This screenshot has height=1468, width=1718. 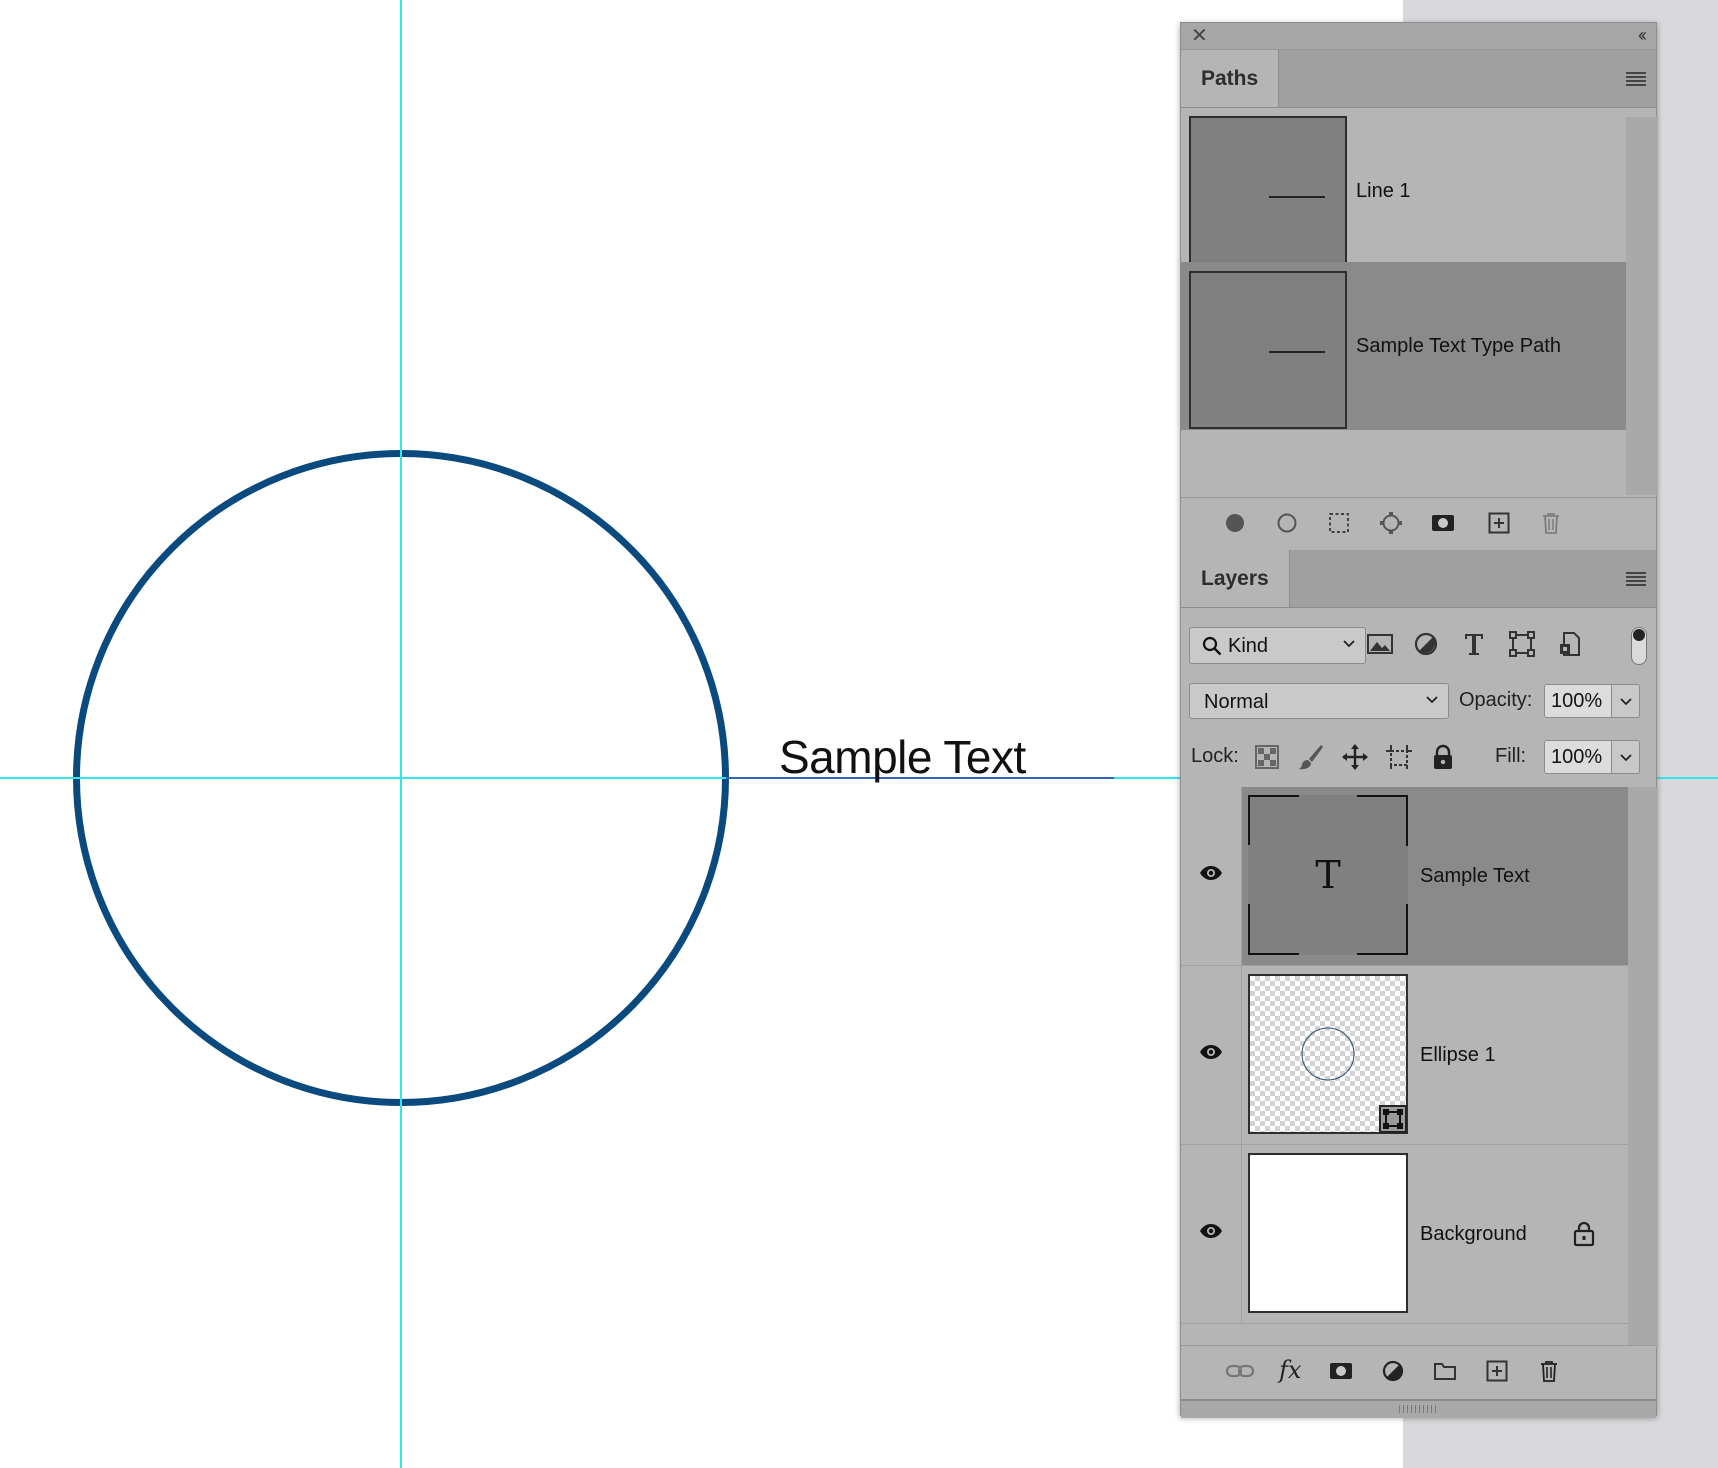 I want to click on vertical-guide, so click(x=401, y=734).